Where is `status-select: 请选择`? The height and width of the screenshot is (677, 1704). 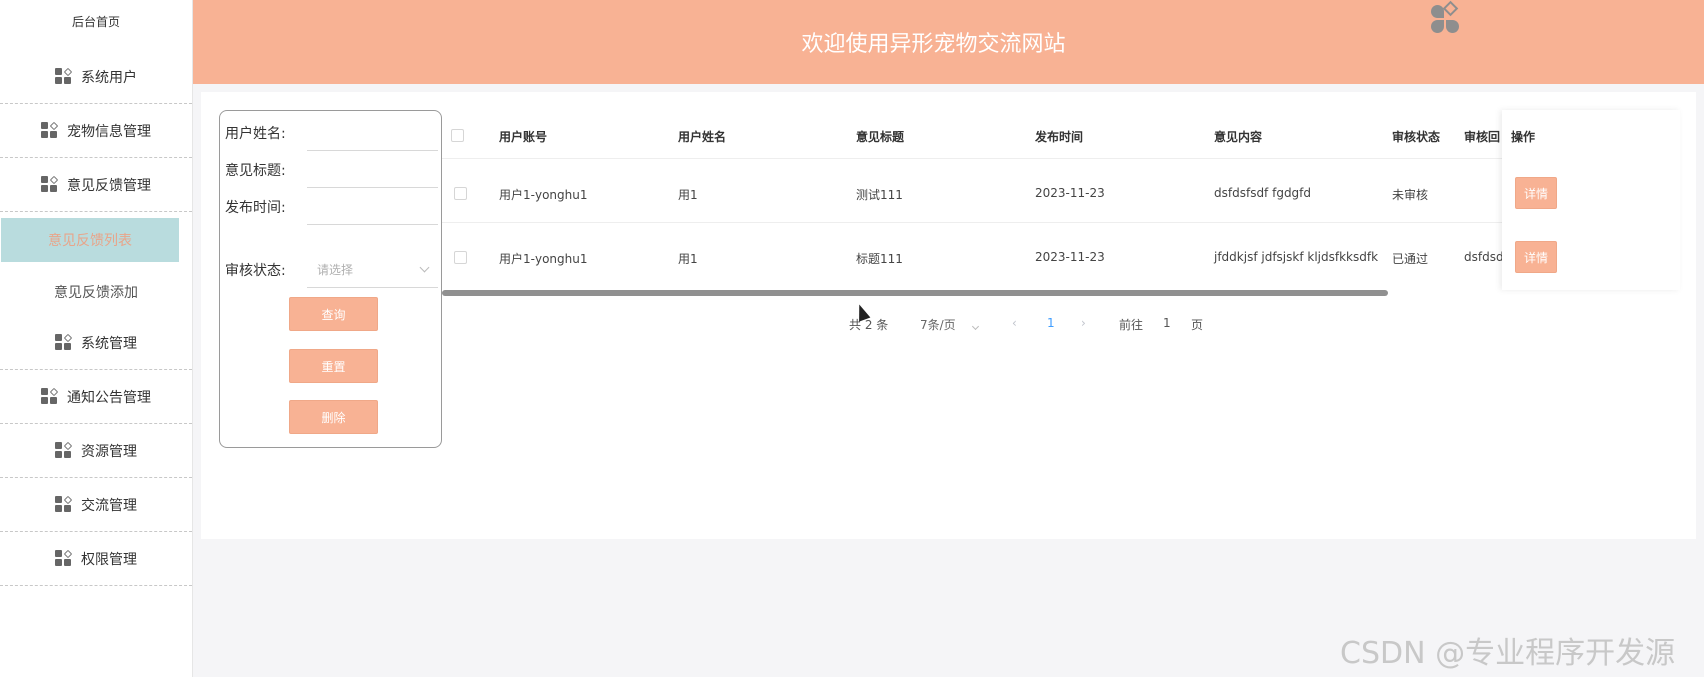 status-select: 请选择 is located at coordinates (372, 270).